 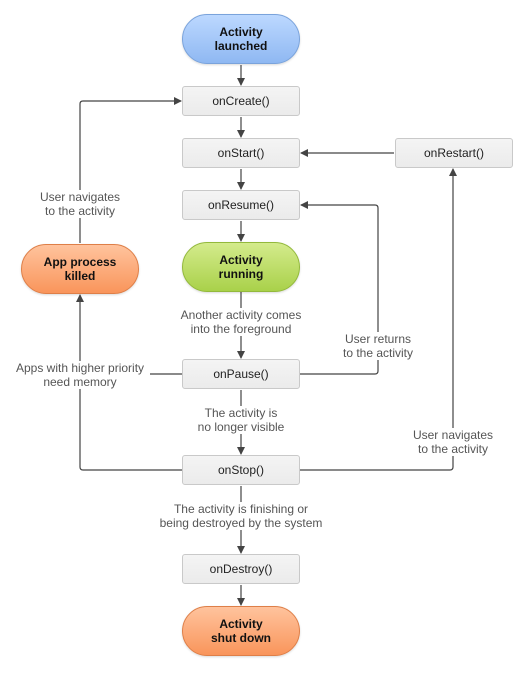 What do you see at coordinates (241, 427) in the screenshot?
I see `transition-label-line: no longer visible` at bounding box center [241, 427].